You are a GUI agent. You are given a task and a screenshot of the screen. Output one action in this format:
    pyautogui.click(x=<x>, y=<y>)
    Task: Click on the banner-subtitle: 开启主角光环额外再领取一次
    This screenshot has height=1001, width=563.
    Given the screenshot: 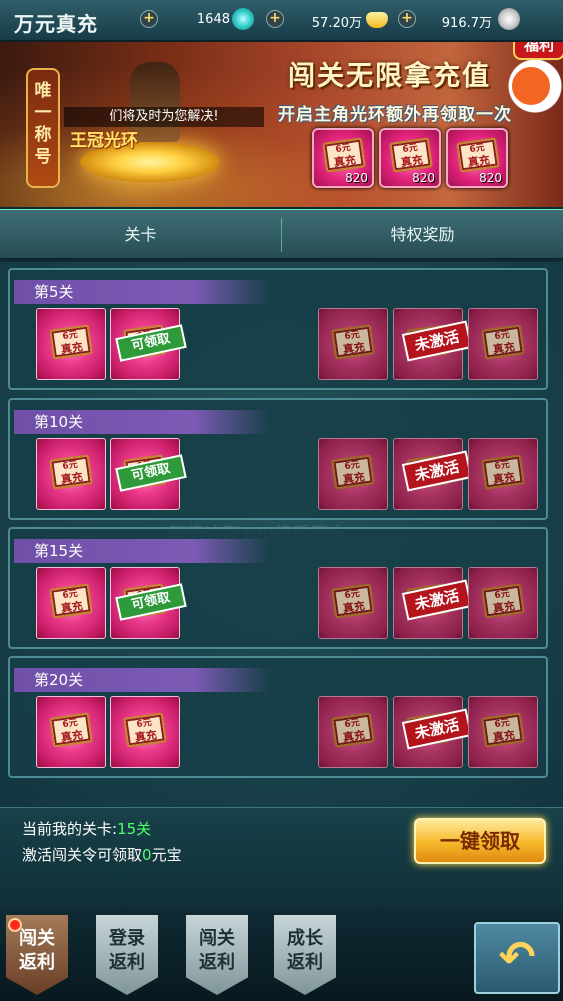 What is the action you would take?
    pyautogui.click(x=395, y=115)
    